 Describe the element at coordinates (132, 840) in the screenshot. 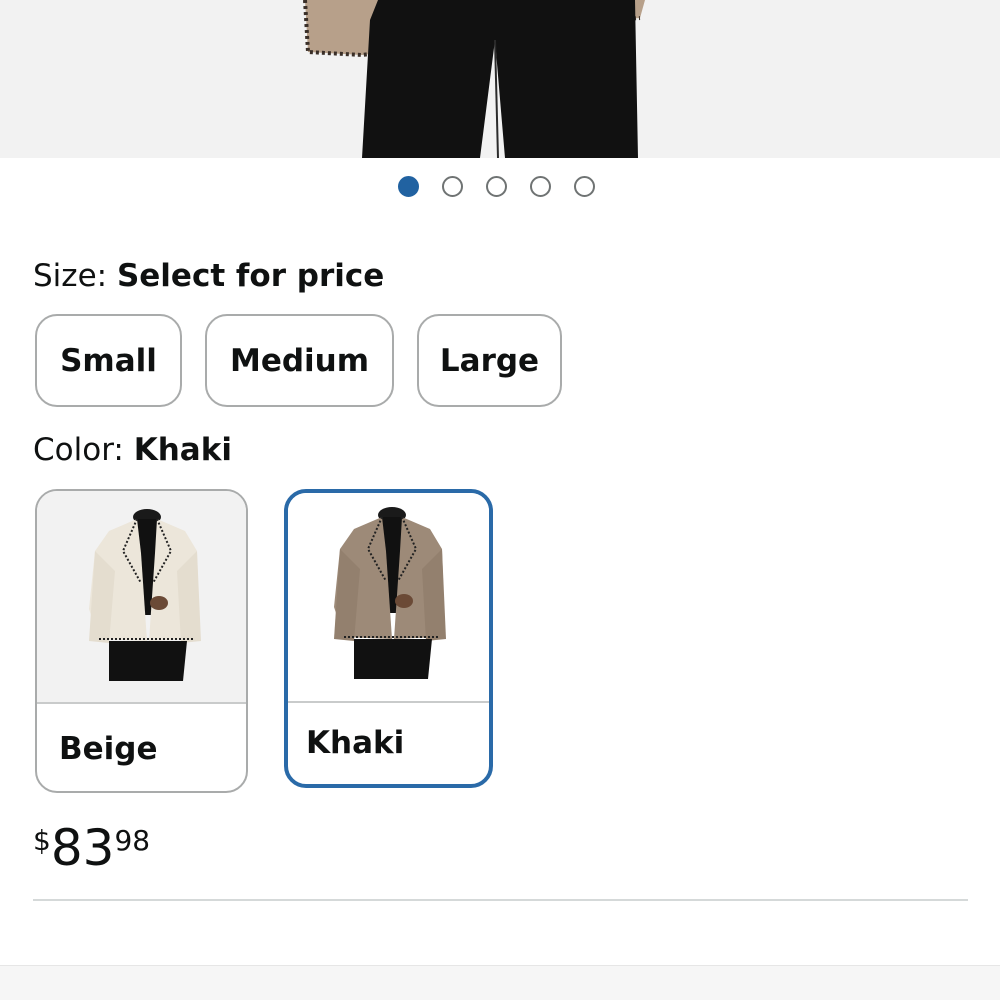

I see `price-fraction: 98` at that location.